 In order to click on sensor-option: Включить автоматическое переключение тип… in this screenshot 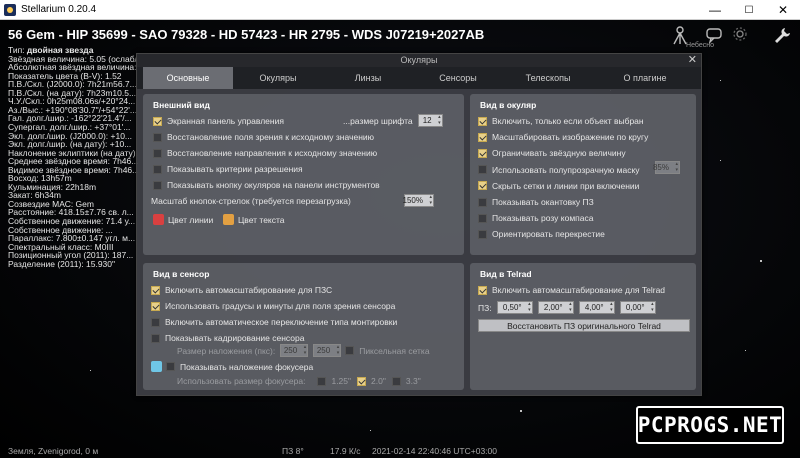, I will do `click(274, 322)`.